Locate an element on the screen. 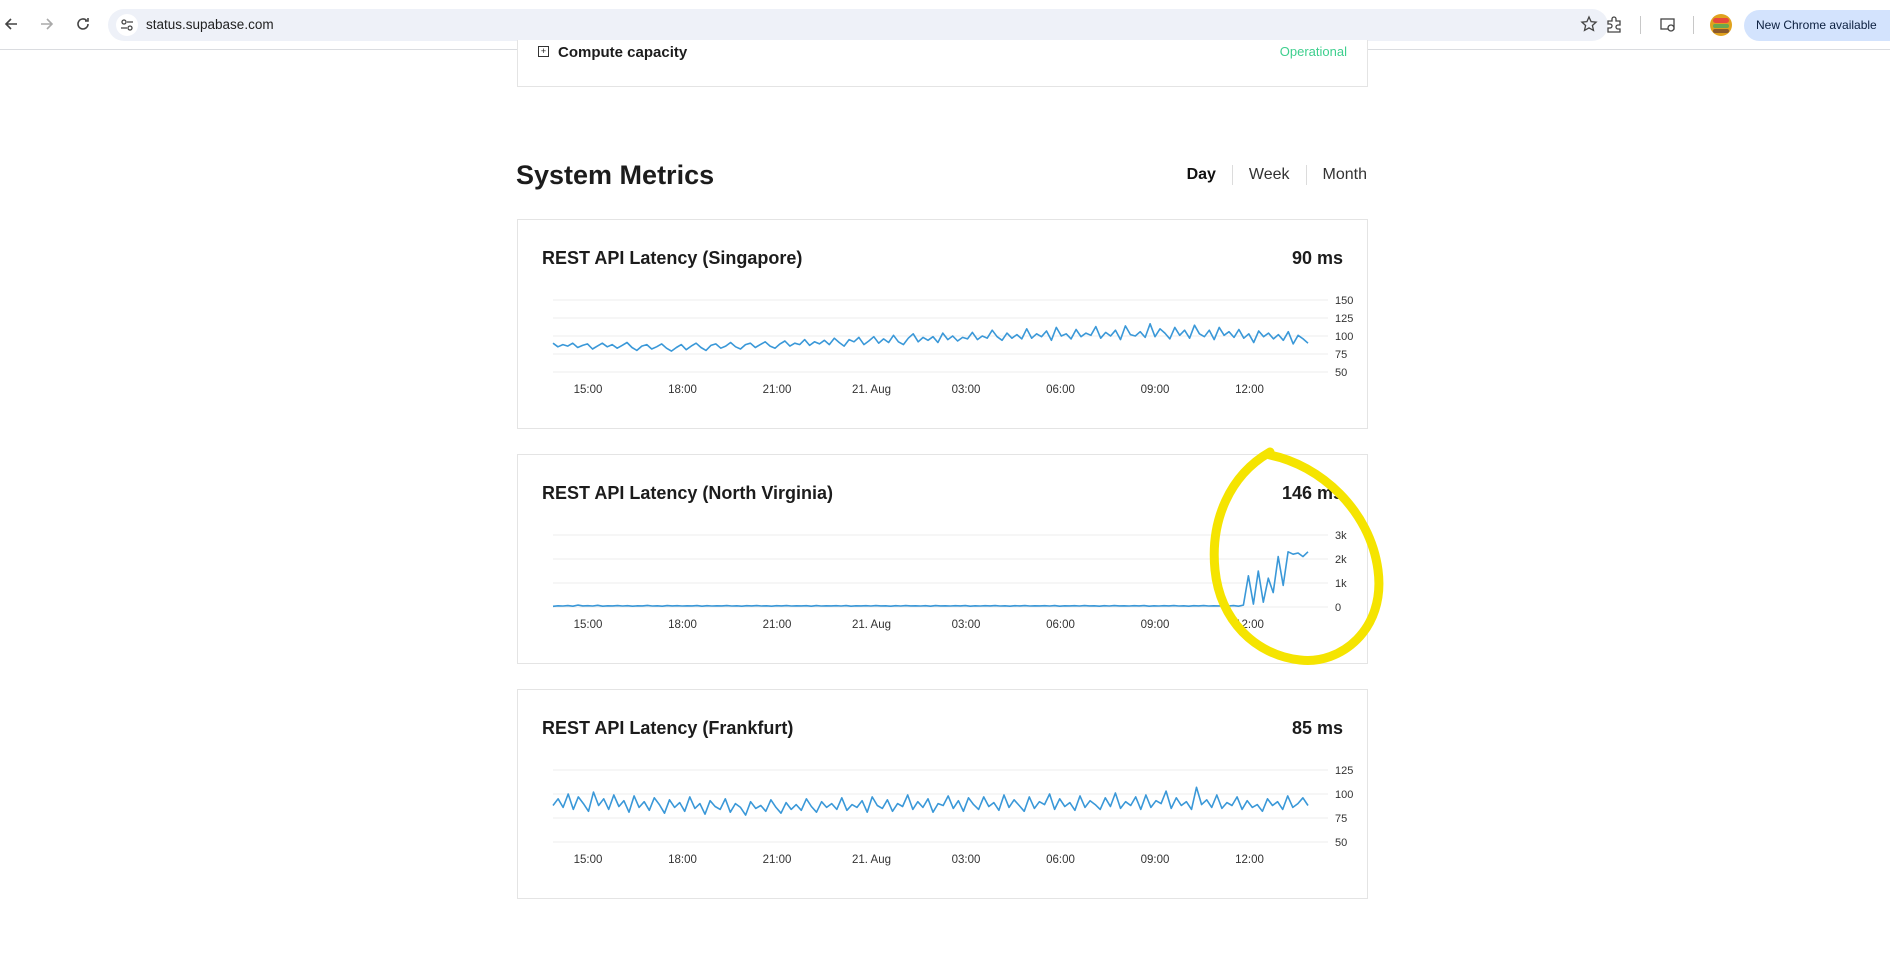 The image size is (1890, 974). metric-title: REST API Latency (Singapore) is located at coordinates (672, 258).